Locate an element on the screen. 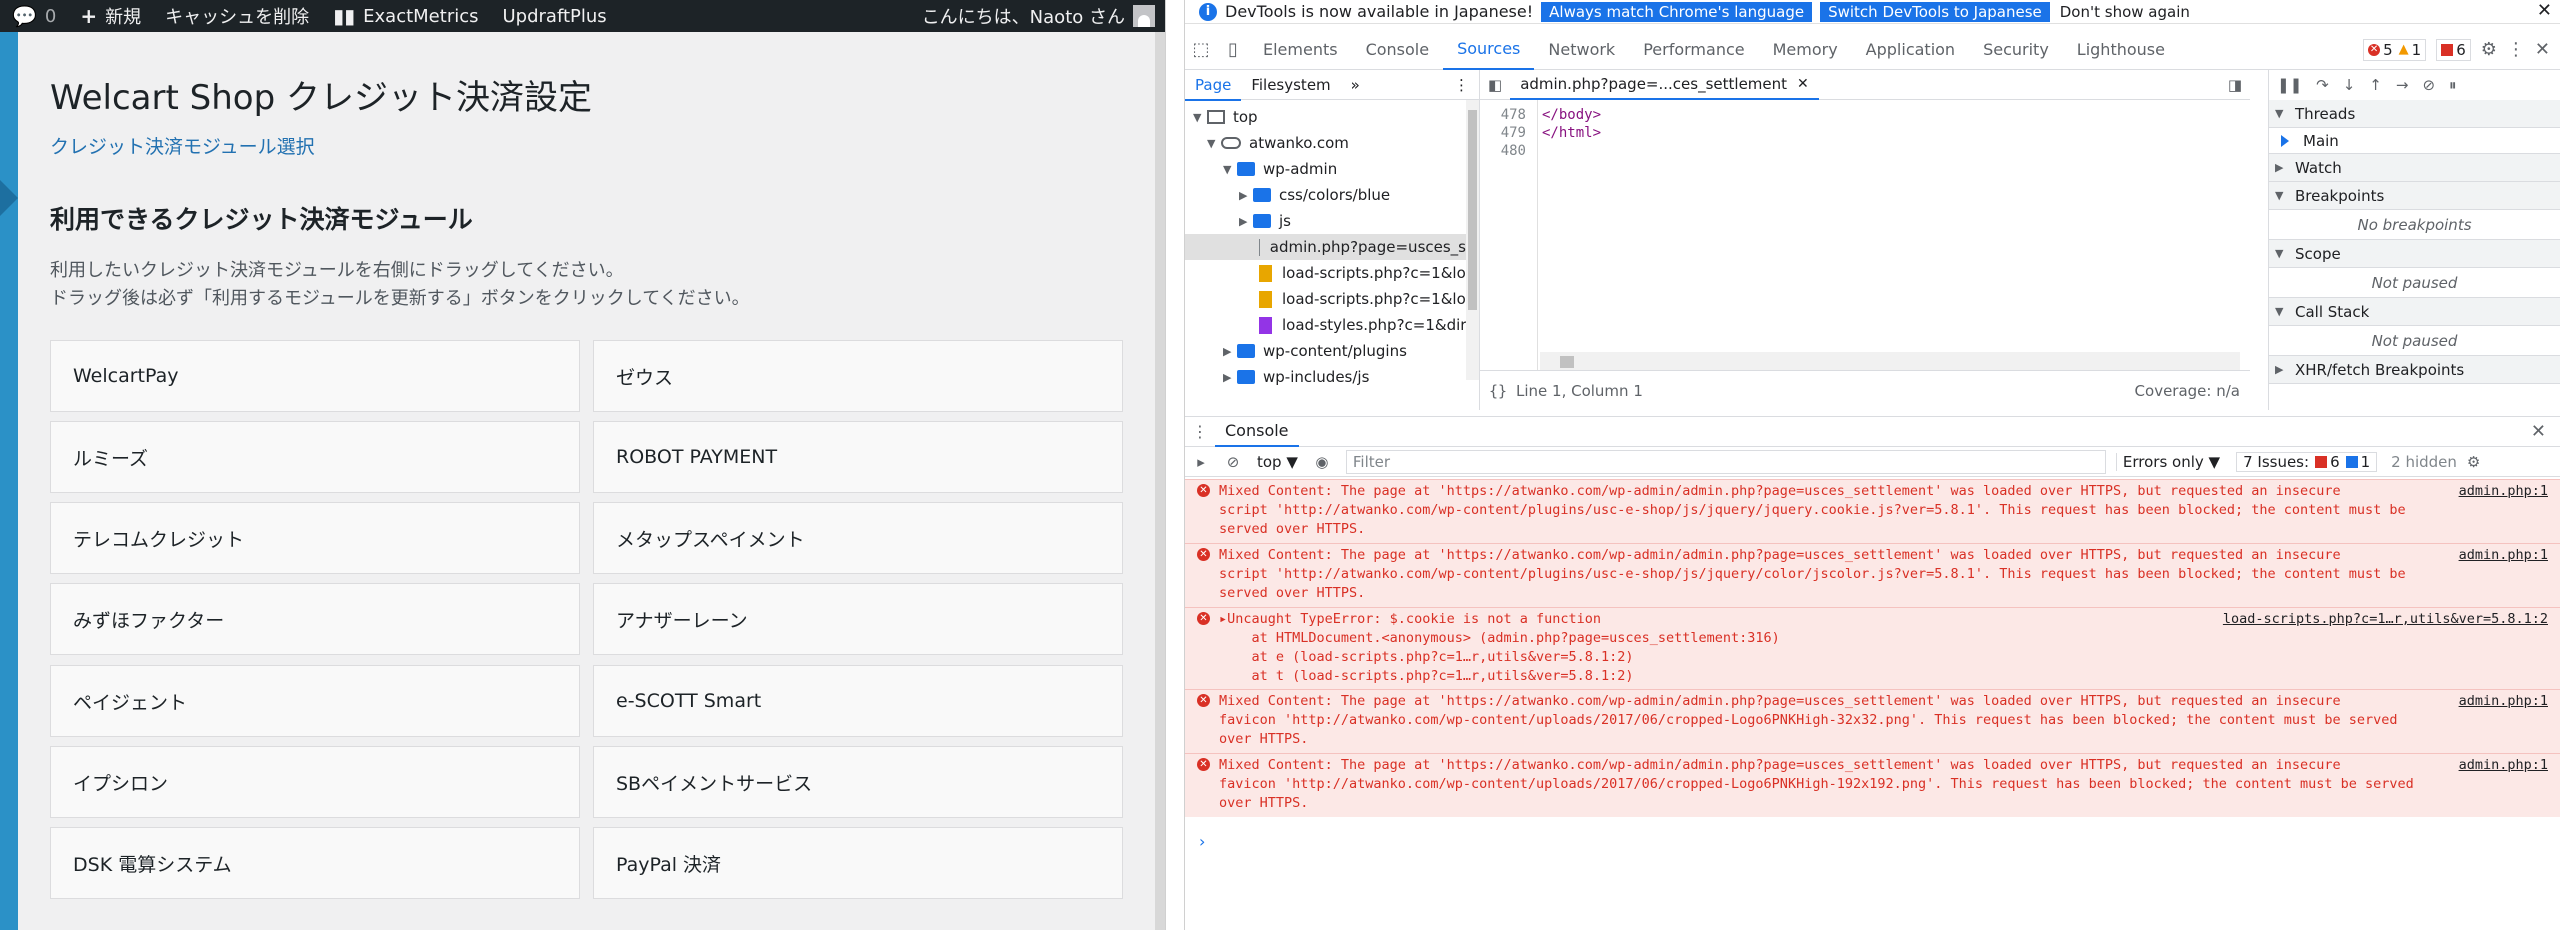 Image resolution: width=2560 pixels, height=930 pixels. module-zeus: ゼウス is located at coordinates (858, 376).